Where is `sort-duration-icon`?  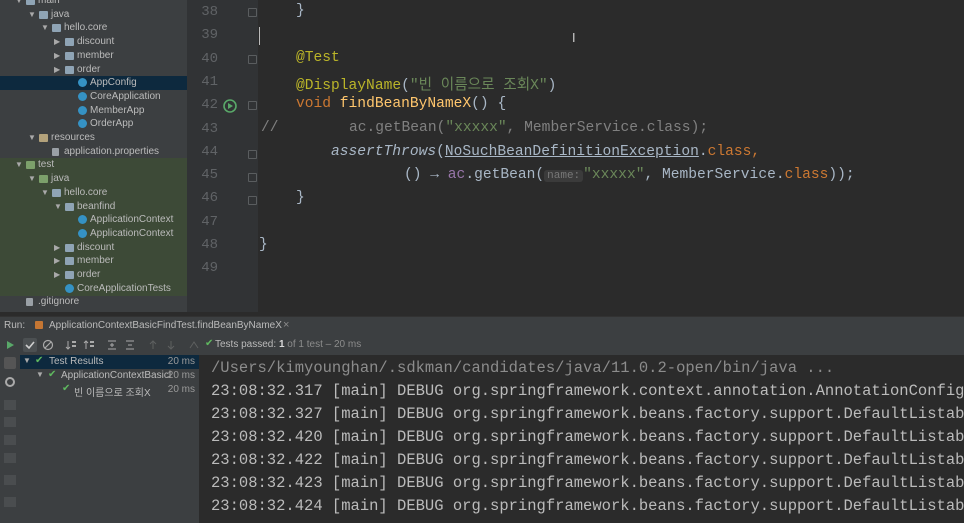 sort-duration-icon is located at coordinates (89, 345).